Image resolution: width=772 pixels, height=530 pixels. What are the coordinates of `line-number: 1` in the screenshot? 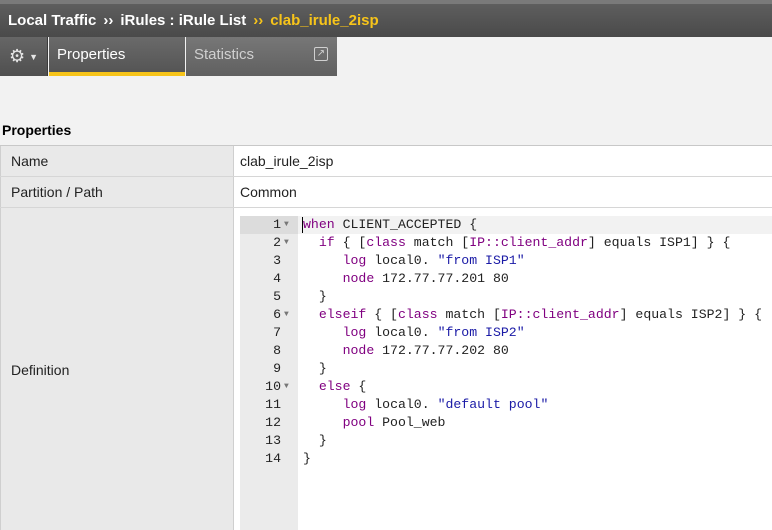 It's located at (277, 224).